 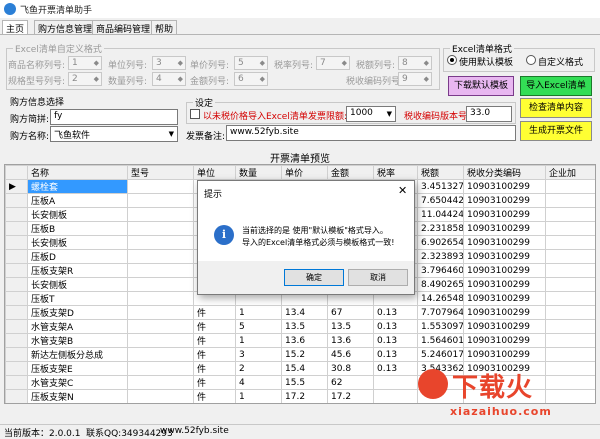 I want to click on tab-buyer-management: 购方信息管理, so click(x=65, y=27).